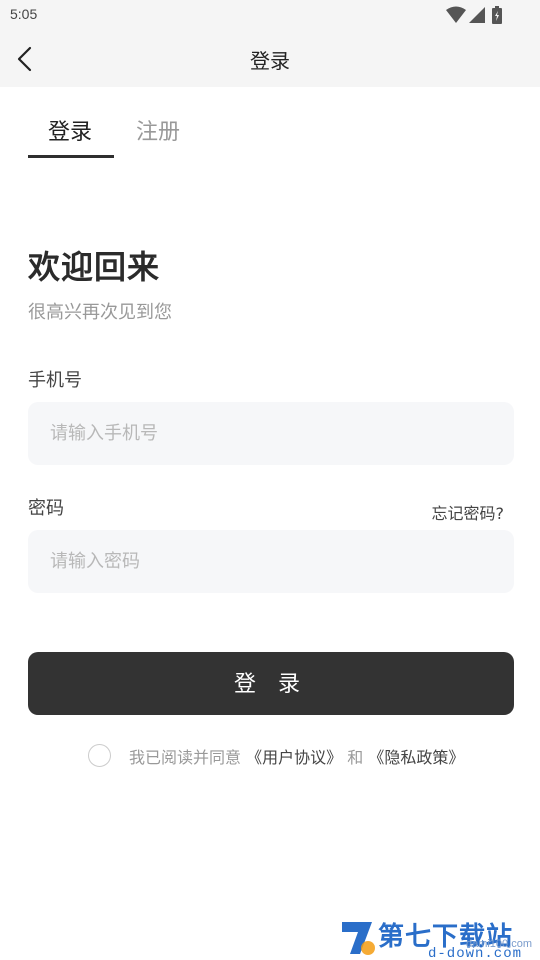 The image size is (540, 960). I want to click on forgot-password-link: 忘记密码?, so click(468, 512).